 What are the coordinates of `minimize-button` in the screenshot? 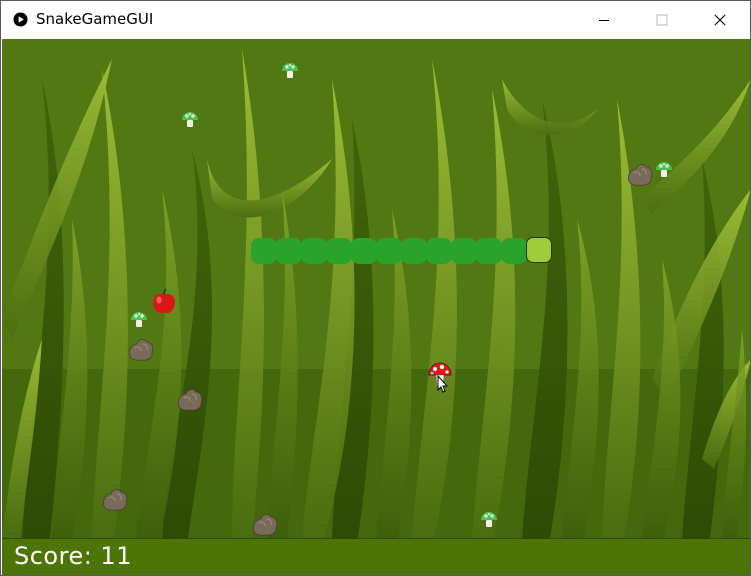 It's located at (604, 19).